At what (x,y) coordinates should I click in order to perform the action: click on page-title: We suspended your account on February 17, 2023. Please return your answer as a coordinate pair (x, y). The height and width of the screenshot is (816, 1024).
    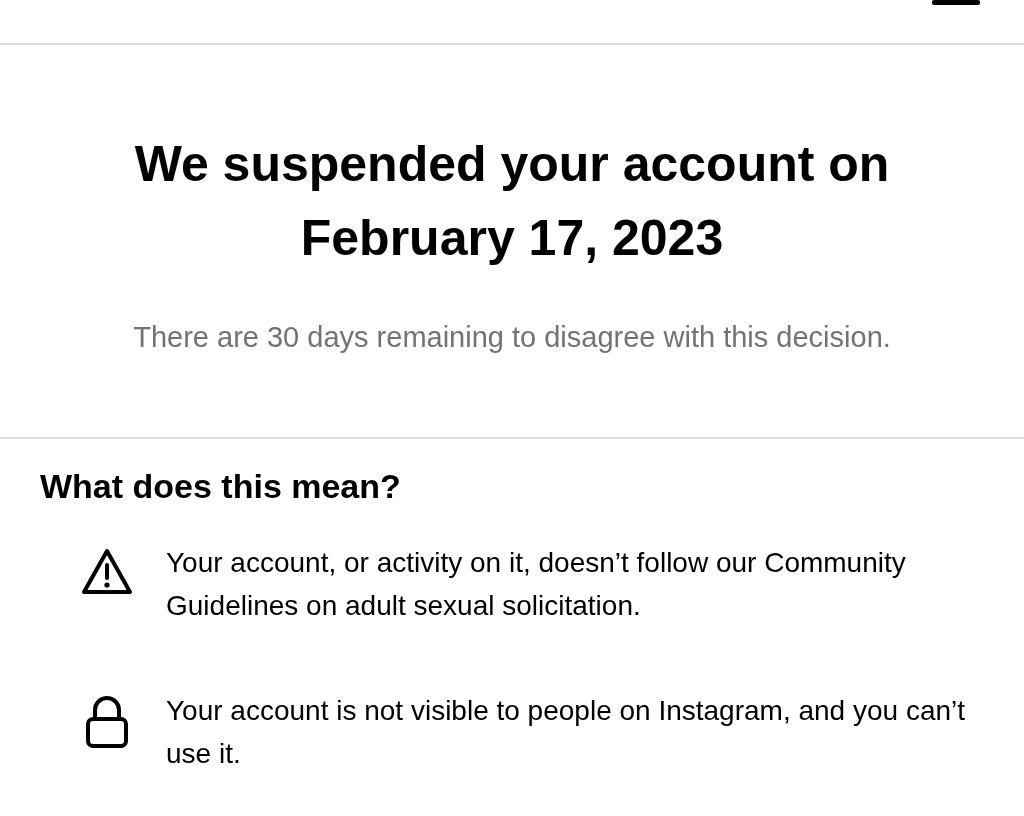
    Looking at the image, I should click on (512, 201).